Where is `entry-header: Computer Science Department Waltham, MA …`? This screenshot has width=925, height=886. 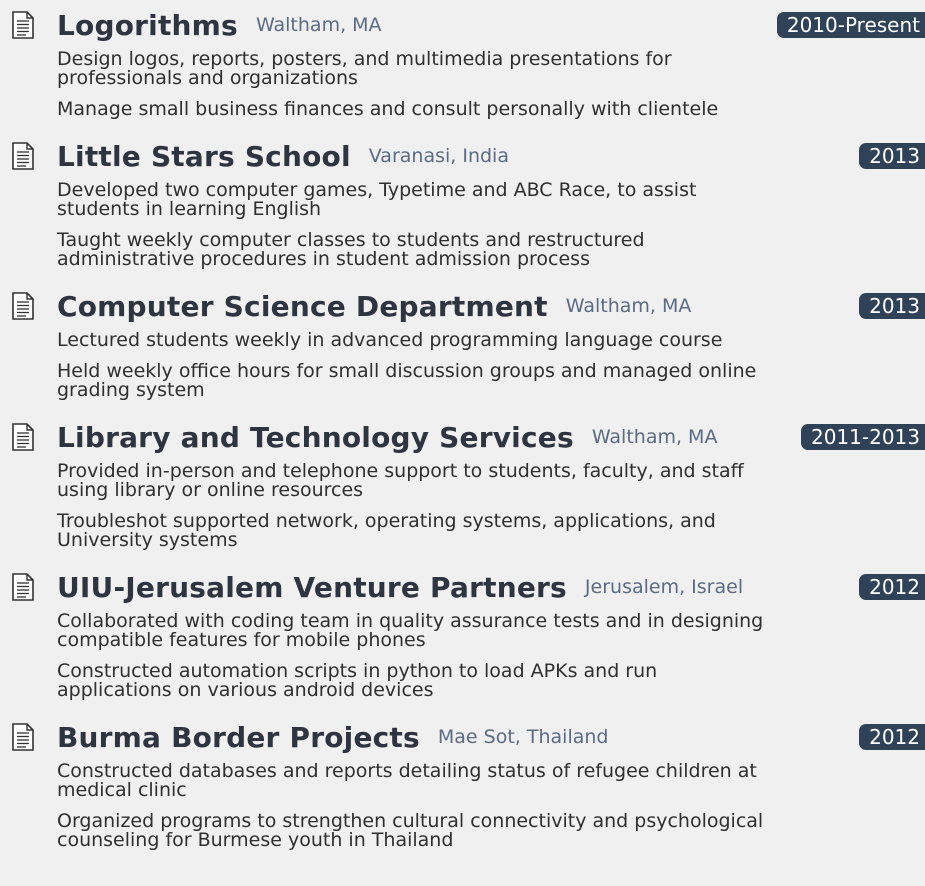 entry-header: Computer Science Department Waltham, MA … is located at coordinates (468, 306).